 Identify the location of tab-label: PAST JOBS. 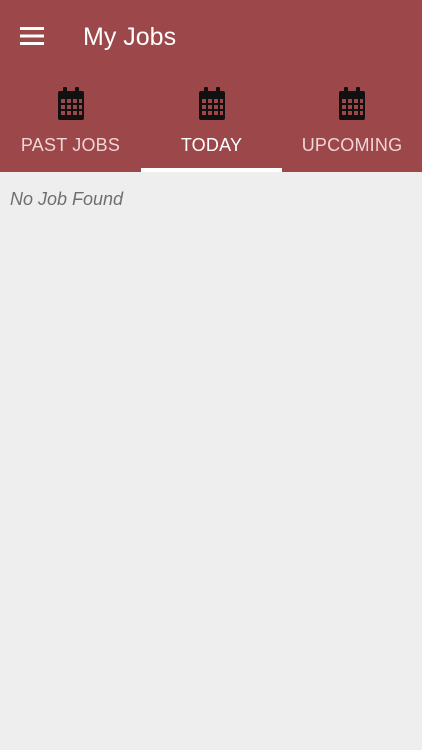
(70, 145).